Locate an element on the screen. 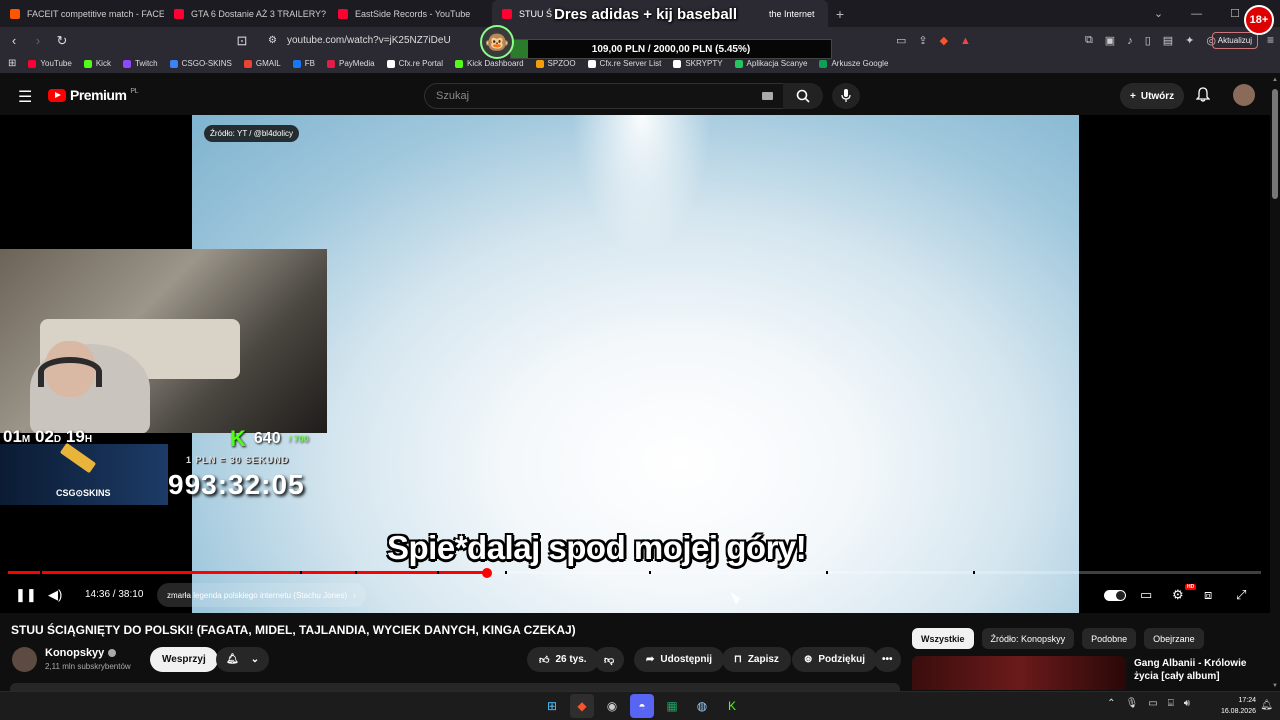  chip-source: Źródło: Konopskyy is located at coordinates (1028, 638).